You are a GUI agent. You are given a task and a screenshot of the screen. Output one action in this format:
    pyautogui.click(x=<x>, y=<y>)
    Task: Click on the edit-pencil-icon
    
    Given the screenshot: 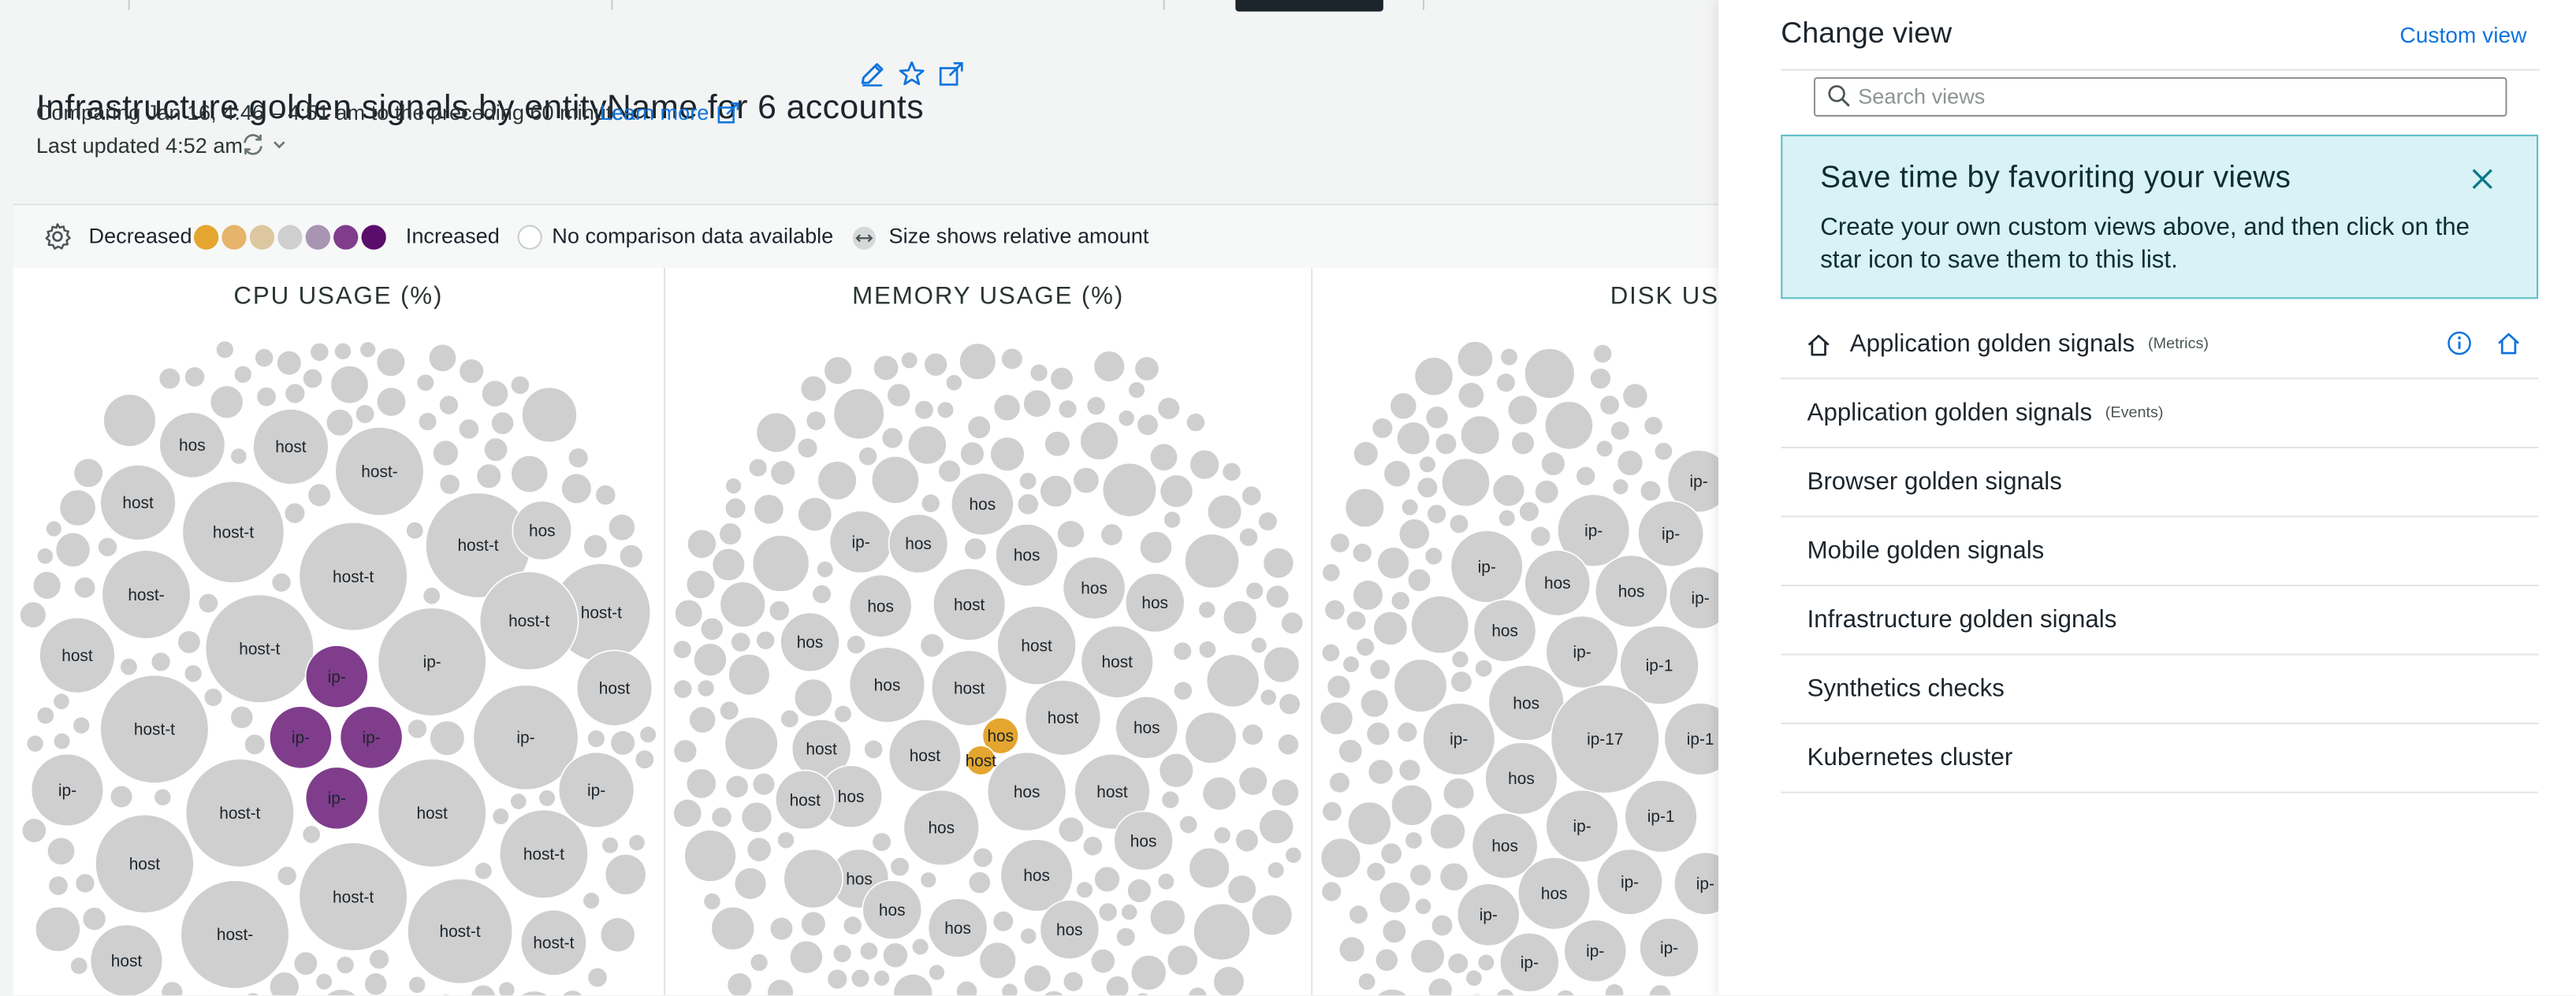 What is the action you would take?
    pyautogui.click(x=873, y=74)
    